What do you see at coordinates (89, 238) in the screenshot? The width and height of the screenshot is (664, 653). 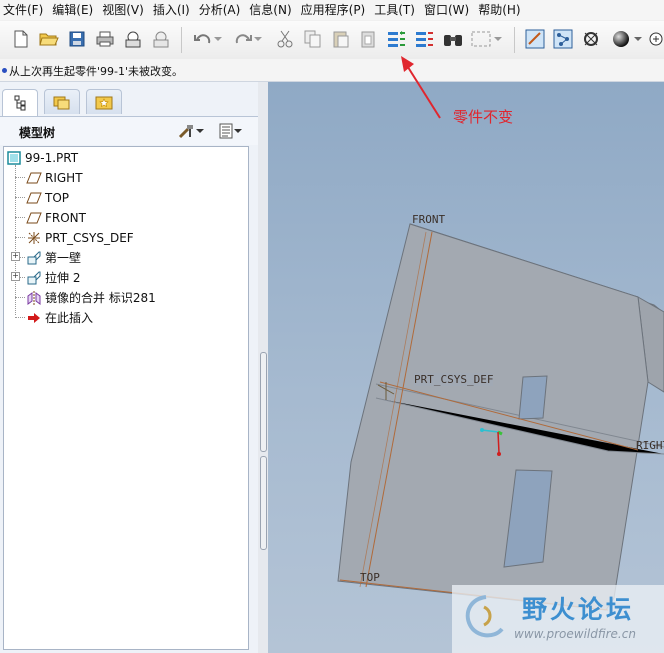 I see `tree-item-label: PRT_CSYS_DEF` at bounding box center [89, 238].